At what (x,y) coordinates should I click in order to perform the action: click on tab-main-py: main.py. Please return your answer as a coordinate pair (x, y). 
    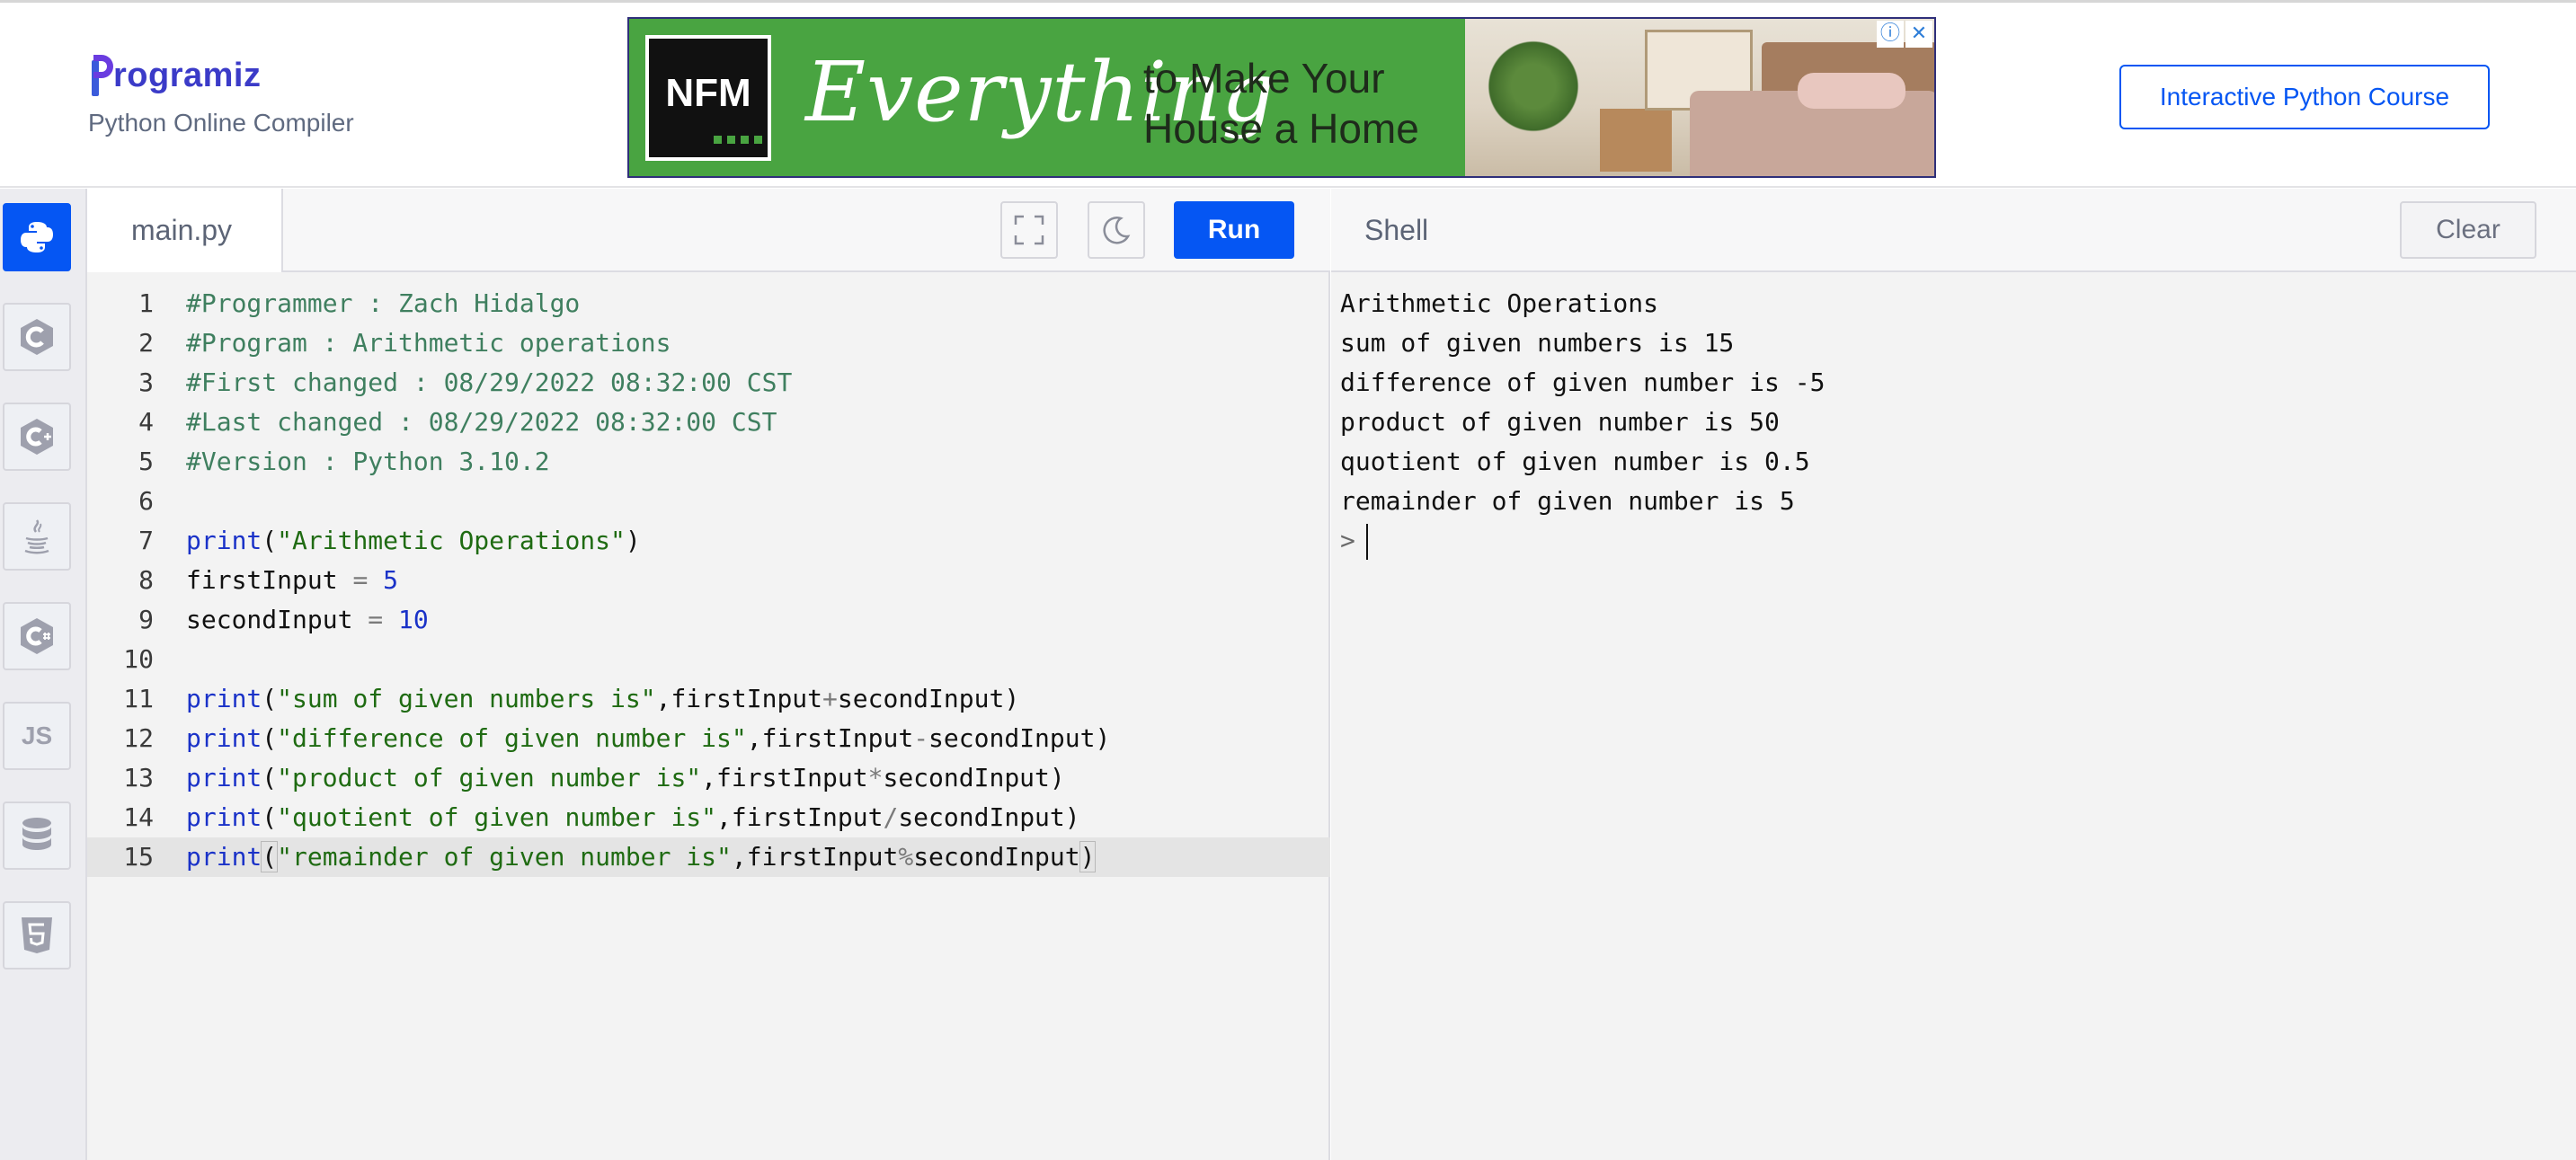
    Looking at the image, I should click on (185, 230).